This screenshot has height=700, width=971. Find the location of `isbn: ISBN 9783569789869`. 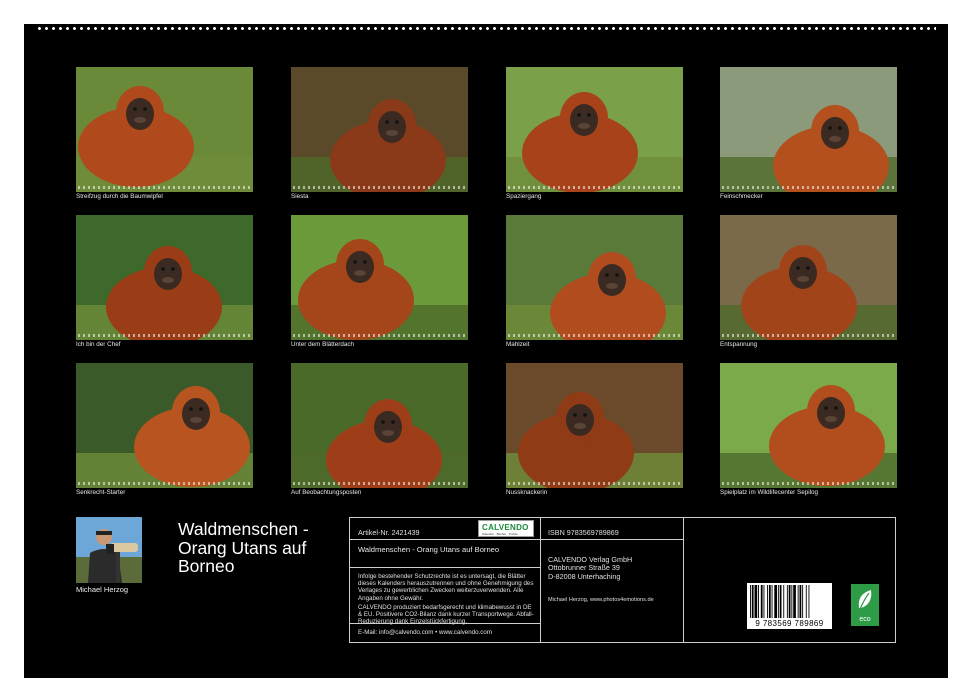

isbn: ISBN 9783569789869 is located at coordinates (583, 532).